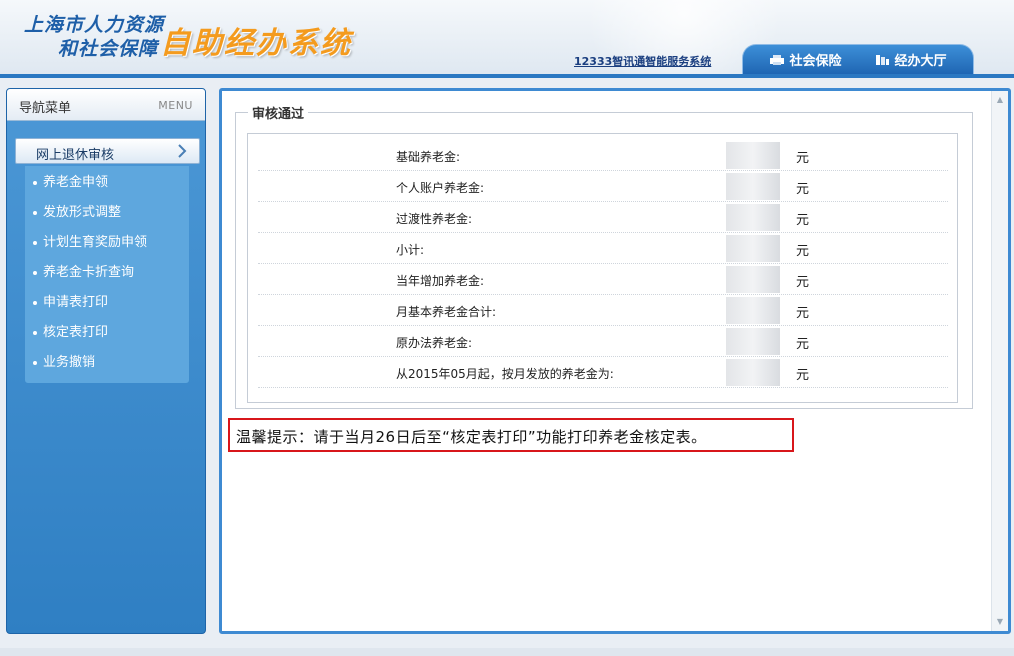  Describe the element at coordinates (94, 25) in the screenshot. I see `logo-line1: 上海市人力资源` at that location.